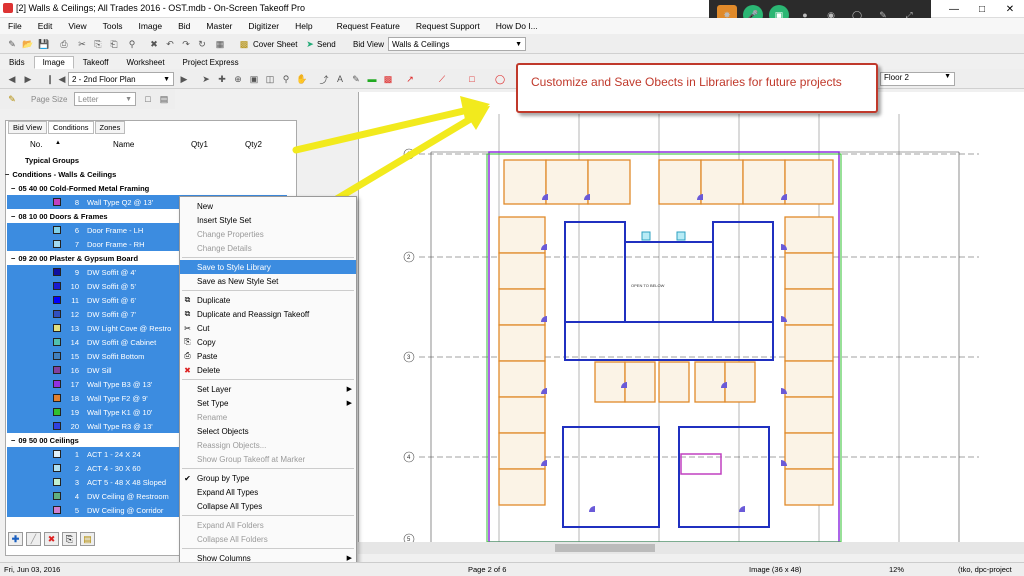 The height and width of the screenshot is (576, 1024). Describe the element at coordinates (213, 403) in the screenshot. I see `menu-item-label: Set Type` at that location.